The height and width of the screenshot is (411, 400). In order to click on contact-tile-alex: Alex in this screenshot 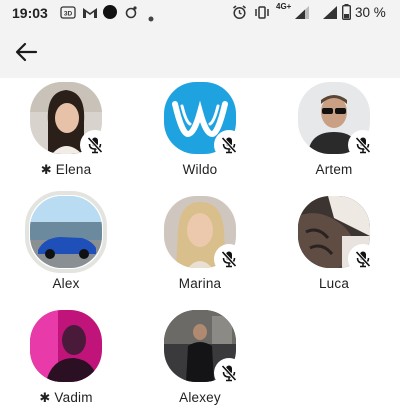, I will do `click(66, 247)`.